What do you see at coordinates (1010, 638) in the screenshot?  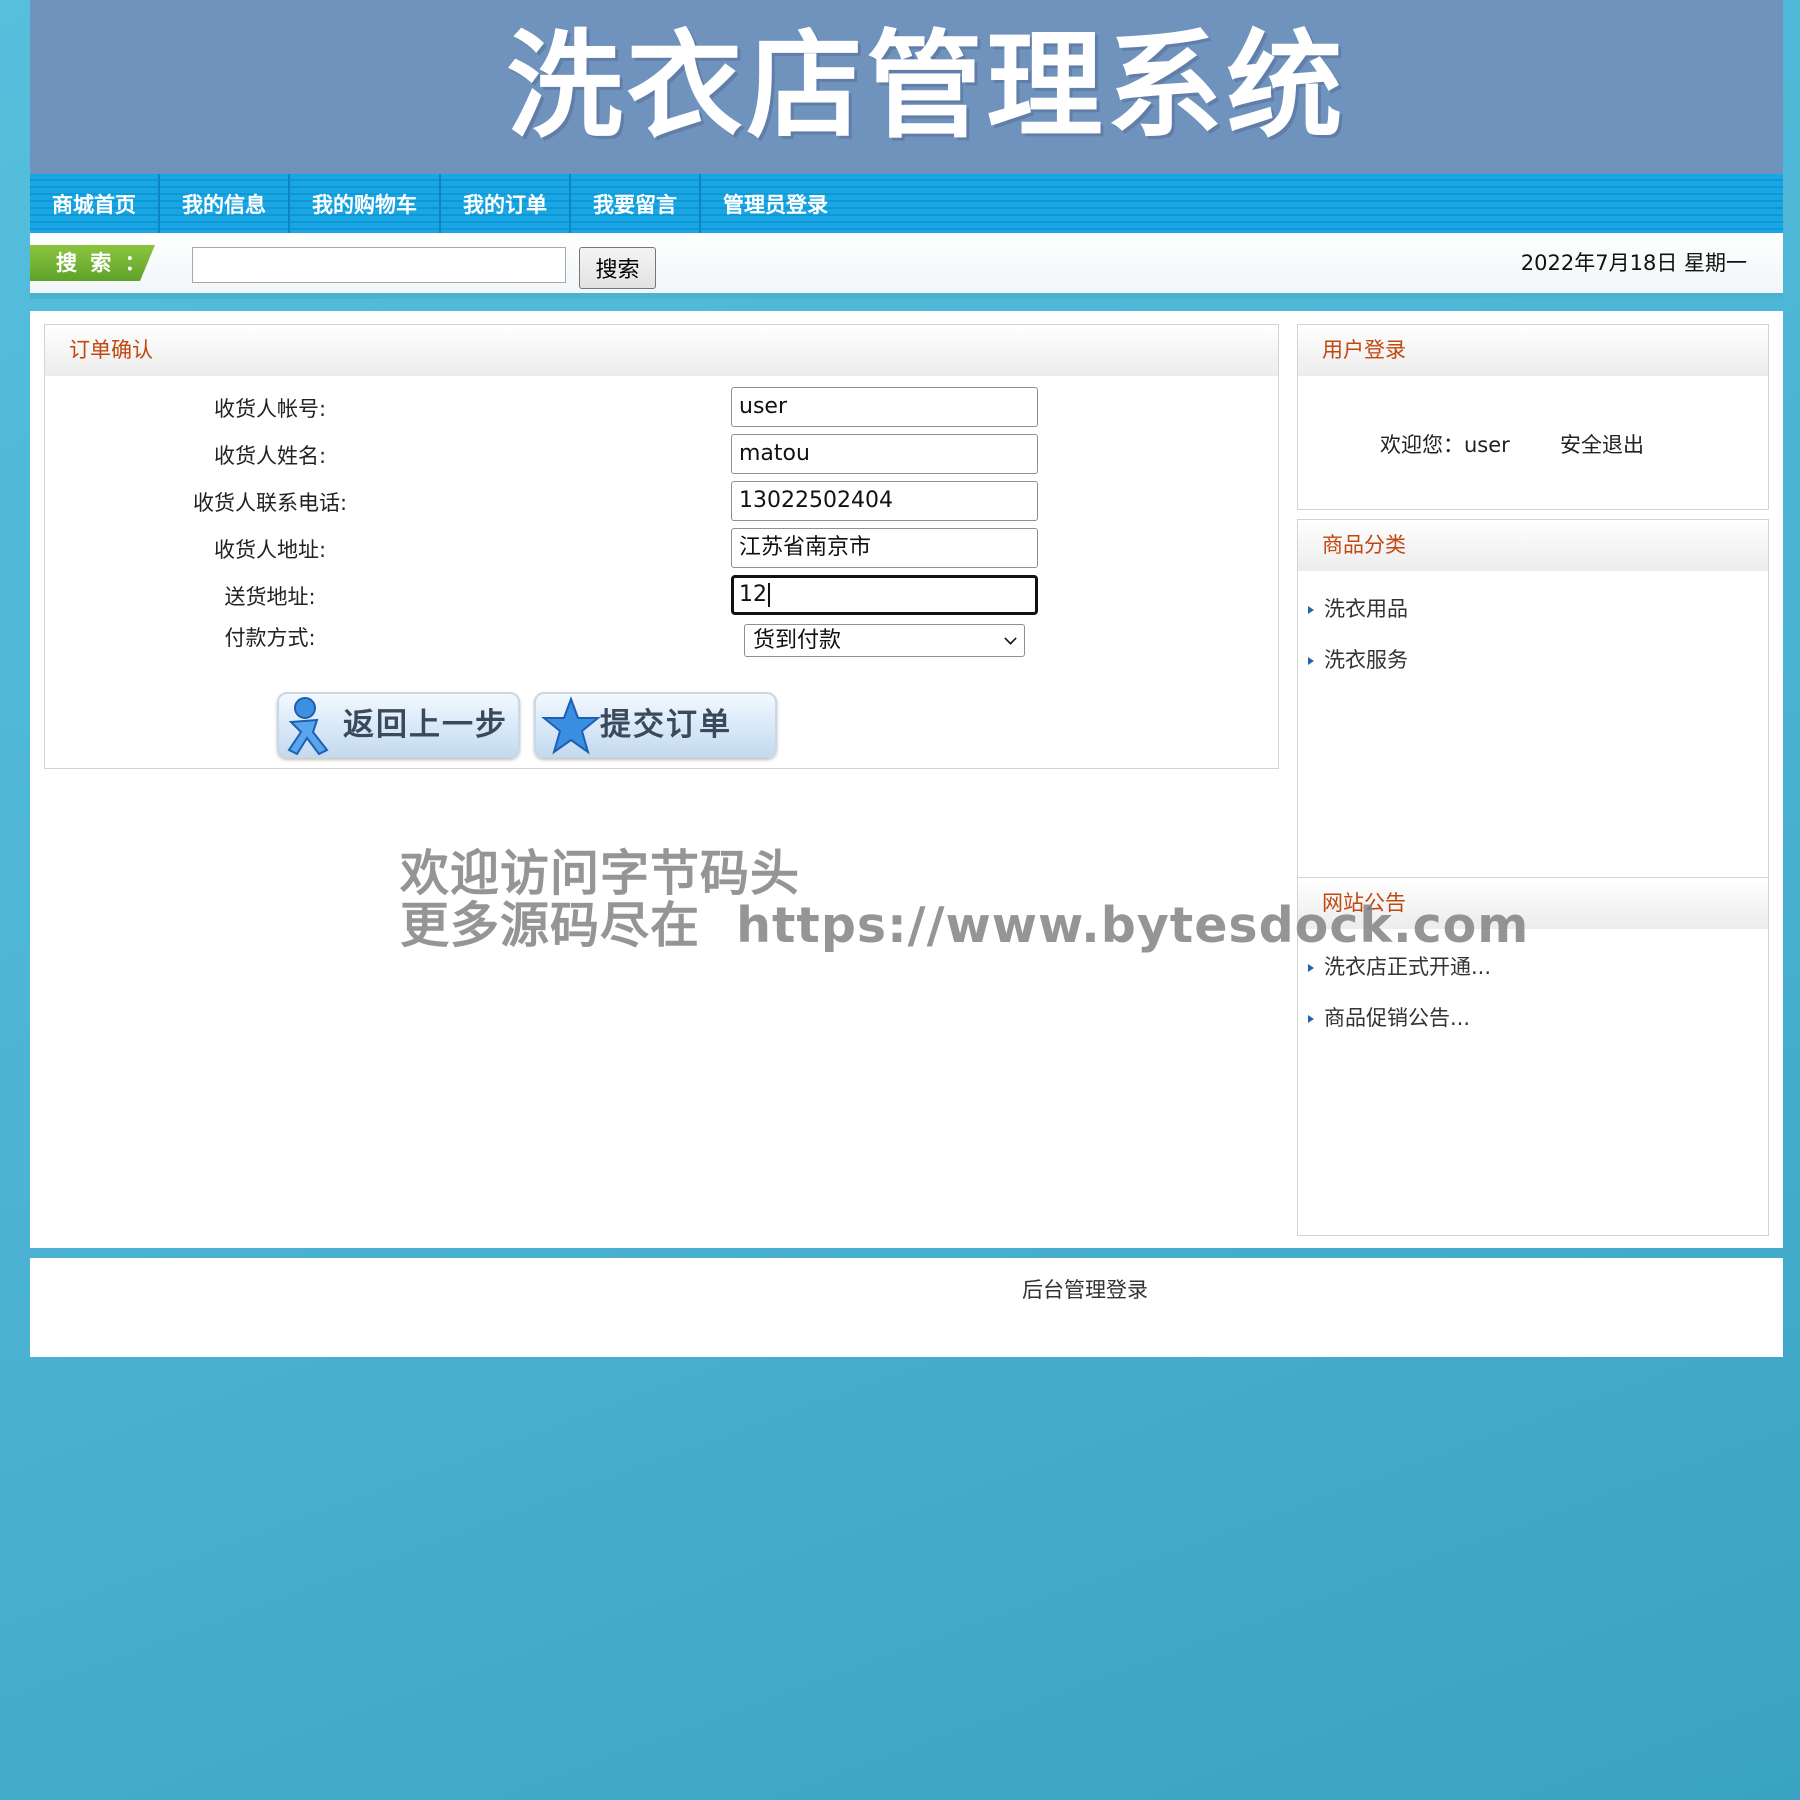 I see `chevron-down-icon` at bounding box center [1010, 638].